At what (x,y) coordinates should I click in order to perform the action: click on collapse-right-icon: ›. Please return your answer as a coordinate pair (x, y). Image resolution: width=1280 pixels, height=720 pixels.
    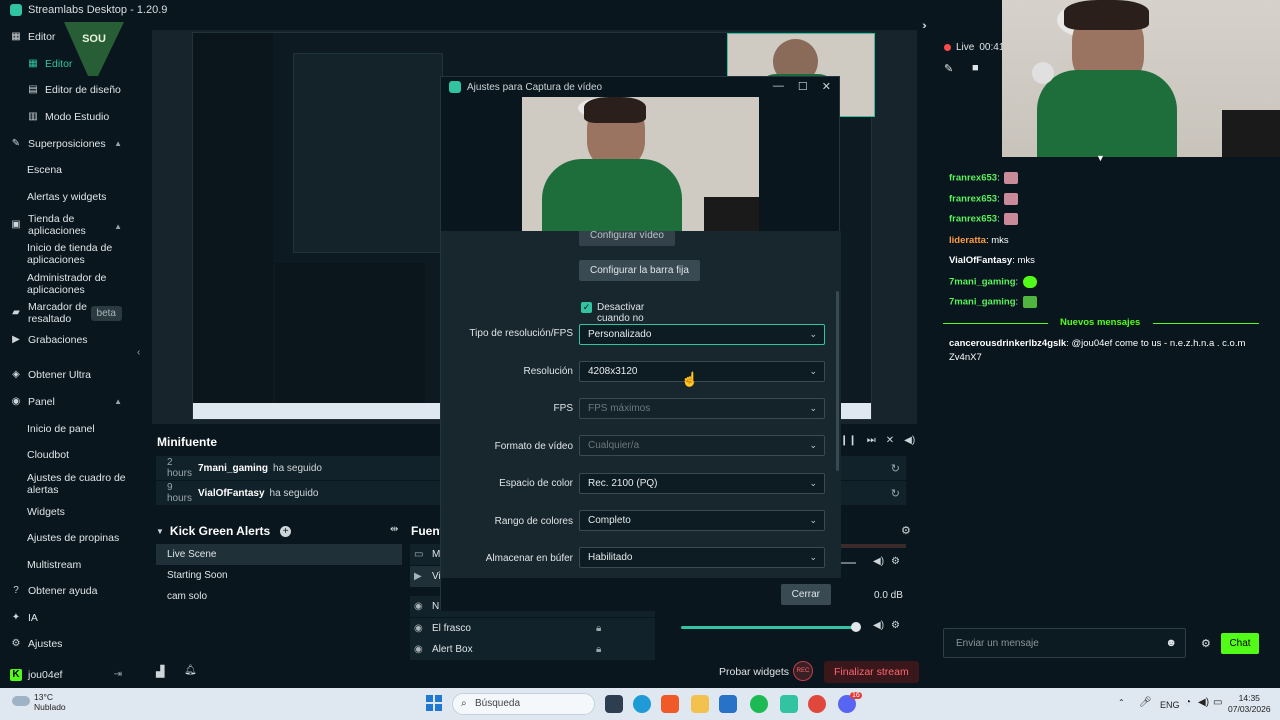
    Looking at the image, I should click on (925, 26).